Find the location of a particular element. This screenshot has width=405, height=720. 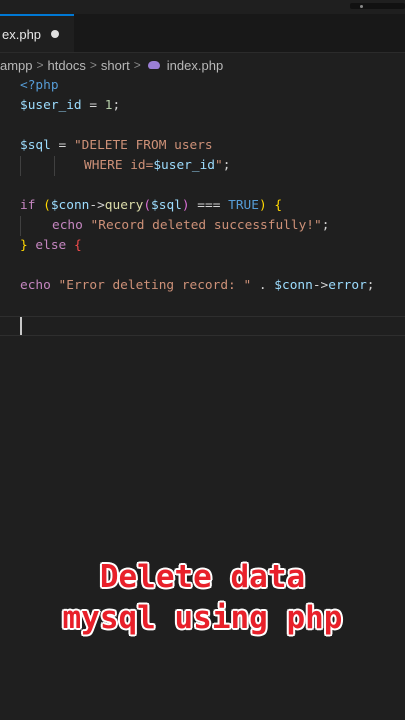

string-literal: " is located at coordinates (218, 165).